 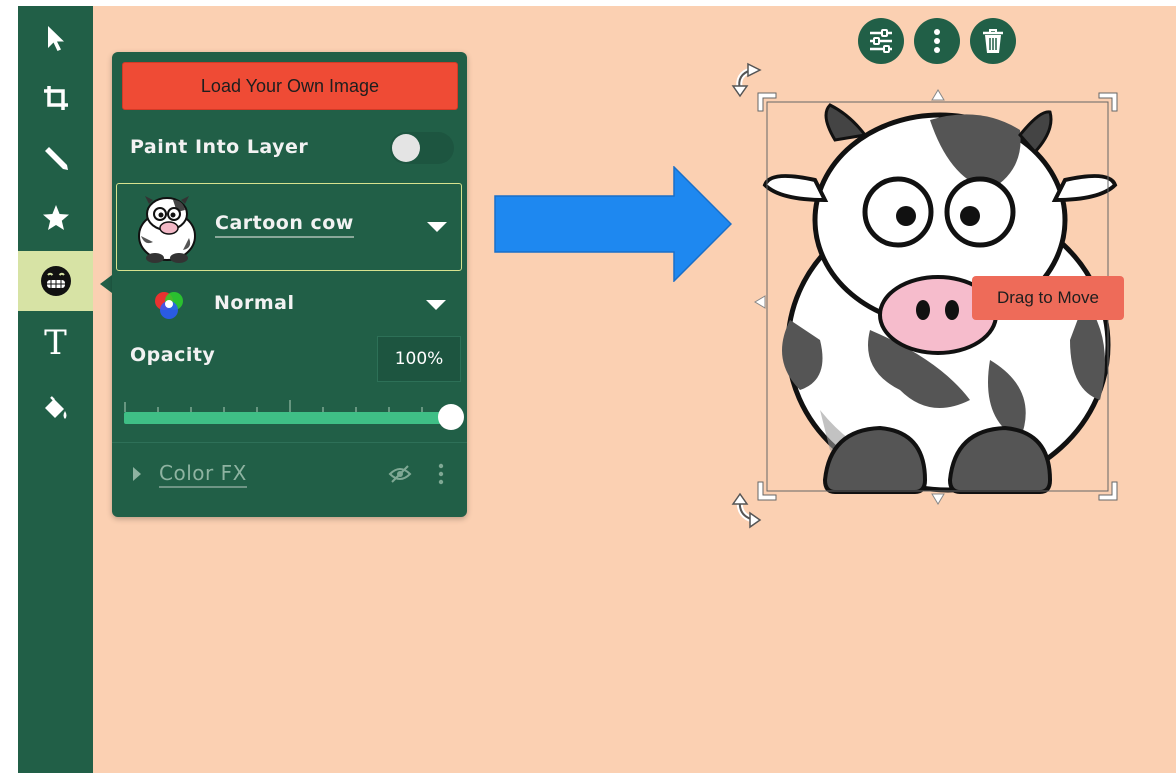 I want to click on opacity-label: Opacity, so click(x=173, y=355).